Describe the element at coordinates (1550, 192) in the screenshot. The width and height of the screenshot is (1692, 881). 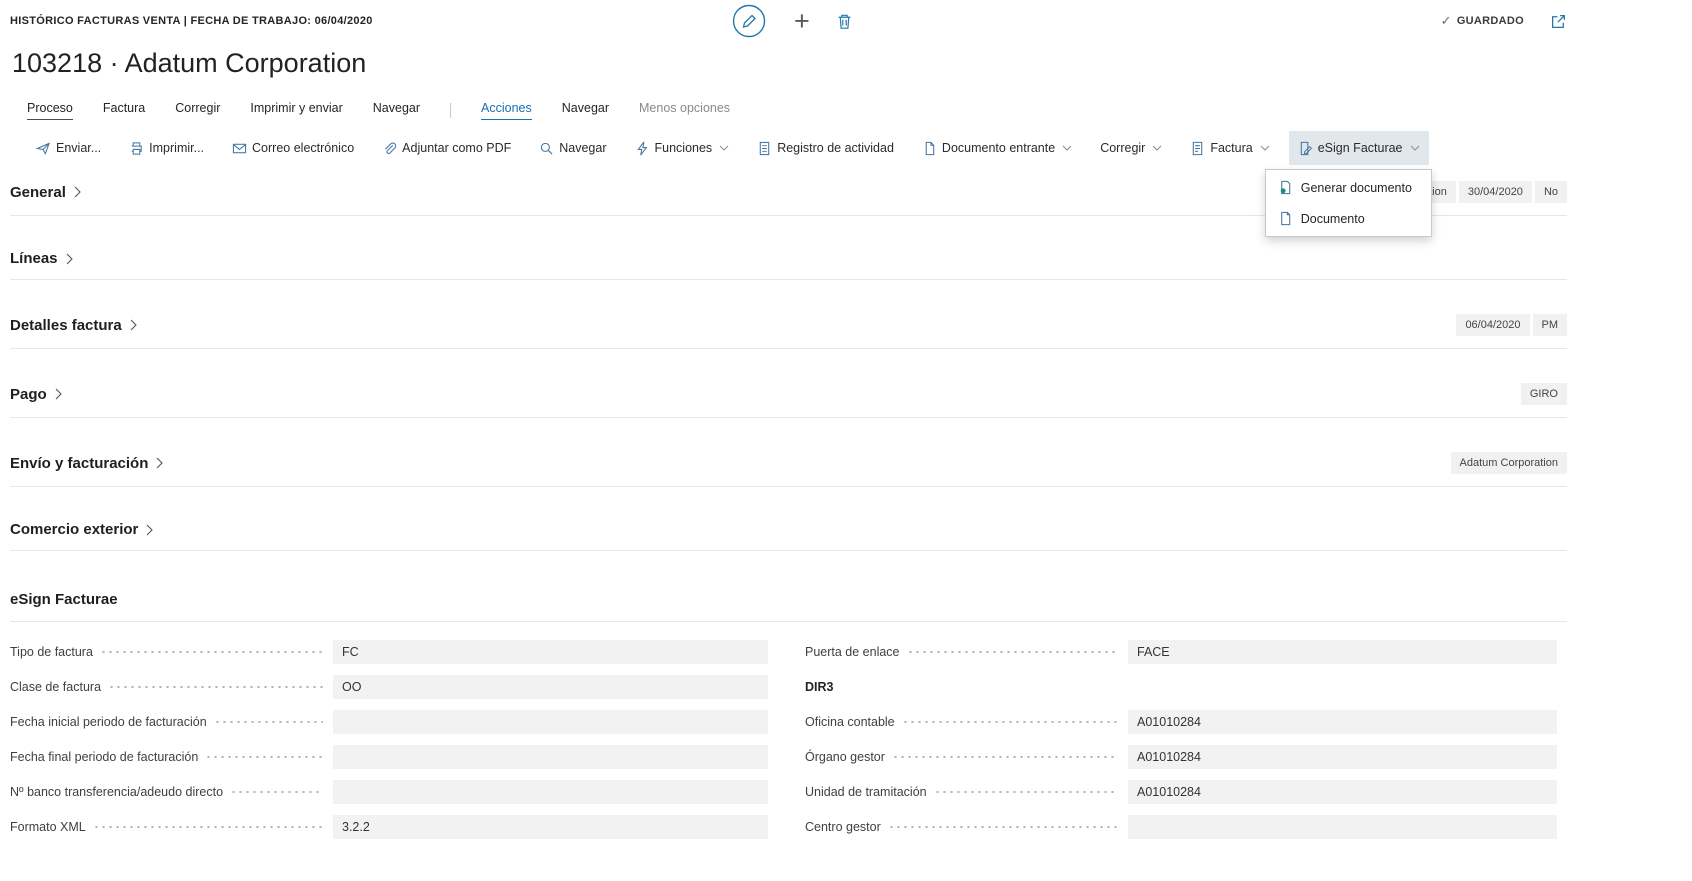
I see `summary-badge: No` at that location.